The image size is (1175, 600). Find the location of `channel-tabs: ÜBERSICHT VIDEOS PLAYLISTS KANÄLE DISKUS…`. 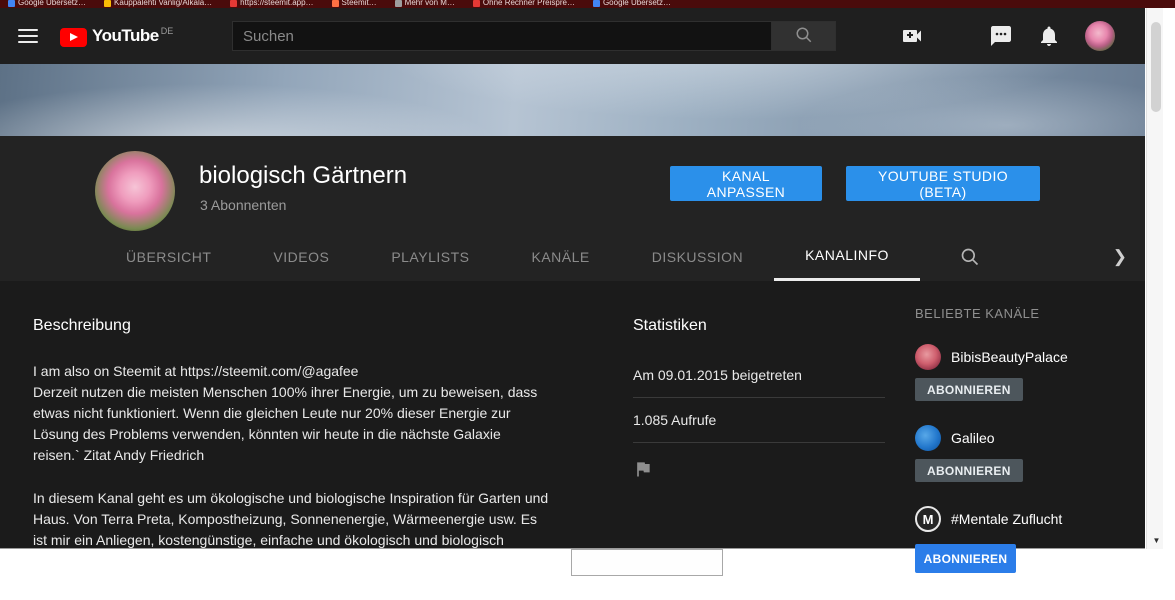

channel-tabs: ÜBERSICHT VIDEOS PLAYLISTS KANÄLE DISKUS… is located at coordinates (572, 256).